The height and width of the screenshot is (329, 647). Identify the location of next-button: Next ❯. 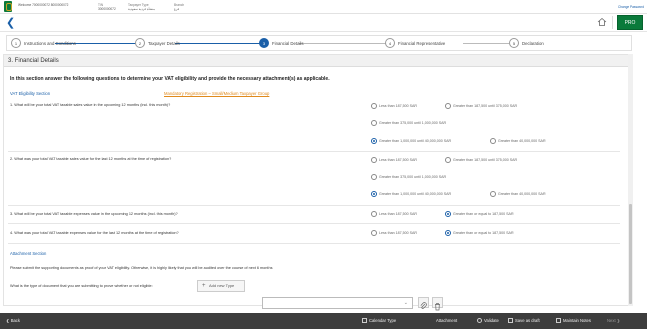
(613, 321).